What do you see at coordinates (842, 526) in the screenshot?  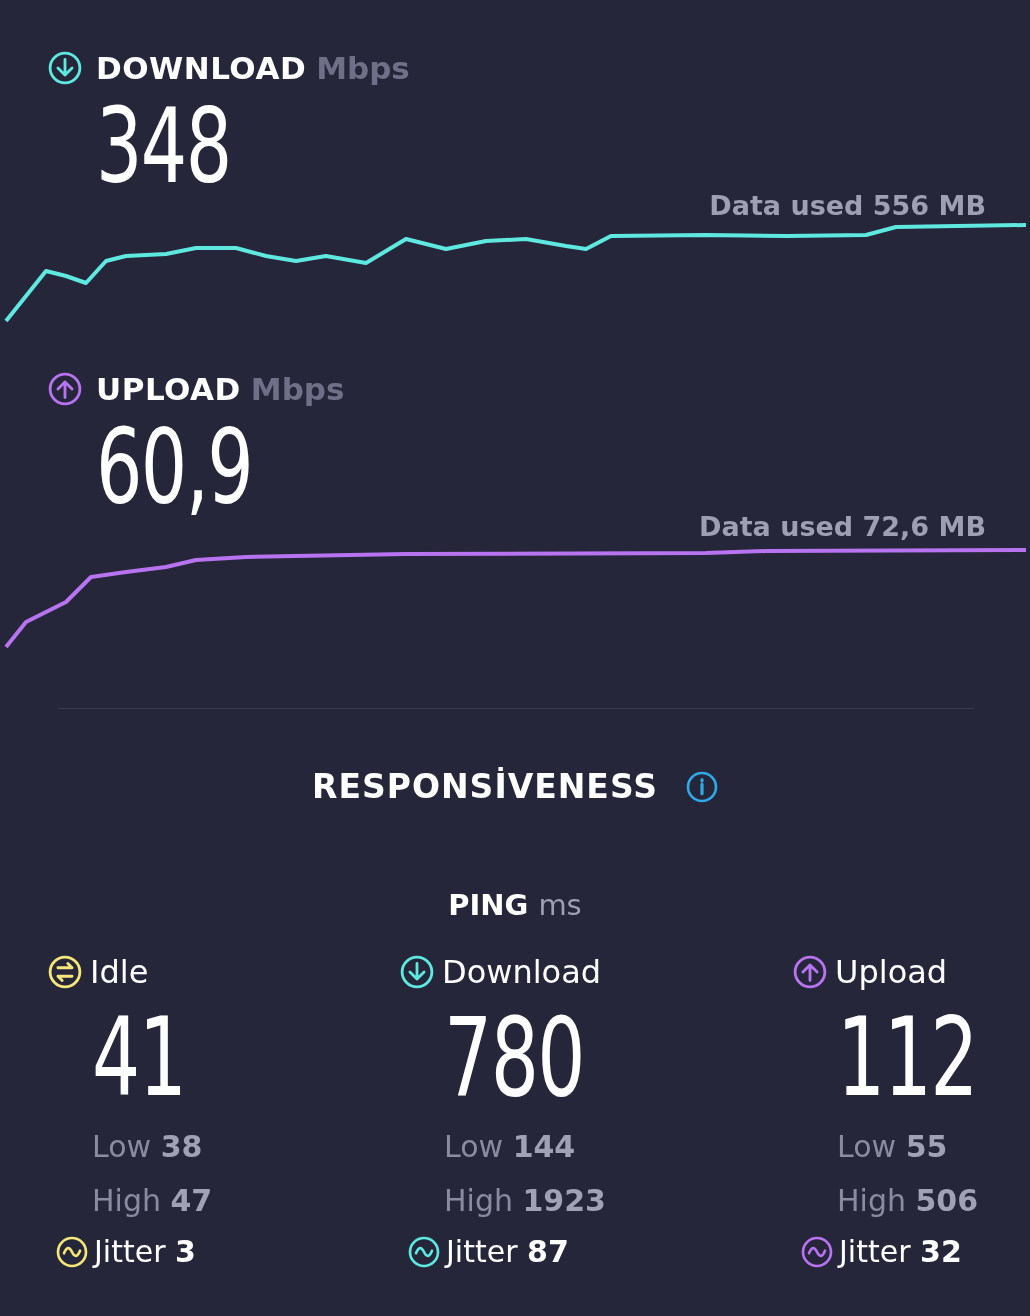 I see `data-used: Data used 72,6 MB` at bounding box center [842, 526].